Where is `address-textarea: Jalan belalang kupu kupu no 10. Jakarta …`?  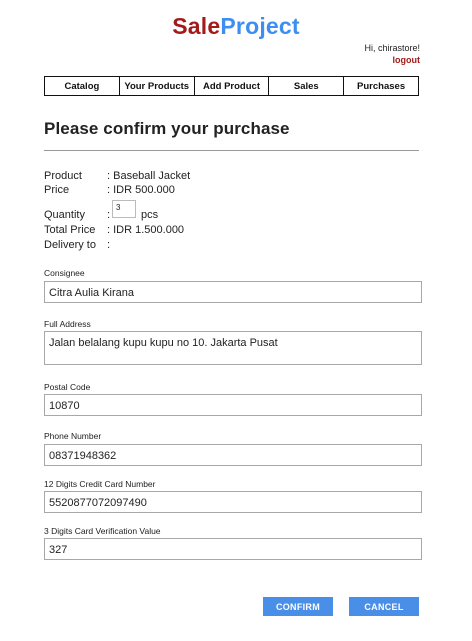 address-textarea: Jalan belalang kupu kupu no 10. Jakarta … is located at coordinates (233, 348).